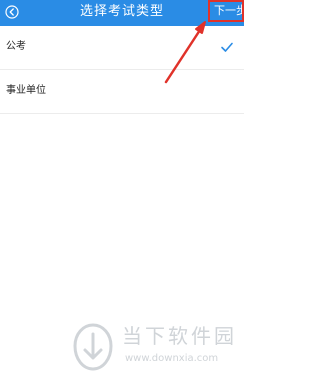 Image resolution: width=320 pixels, height=388 pixels. I want to click on back-arrow-icon, so click(12, 12).